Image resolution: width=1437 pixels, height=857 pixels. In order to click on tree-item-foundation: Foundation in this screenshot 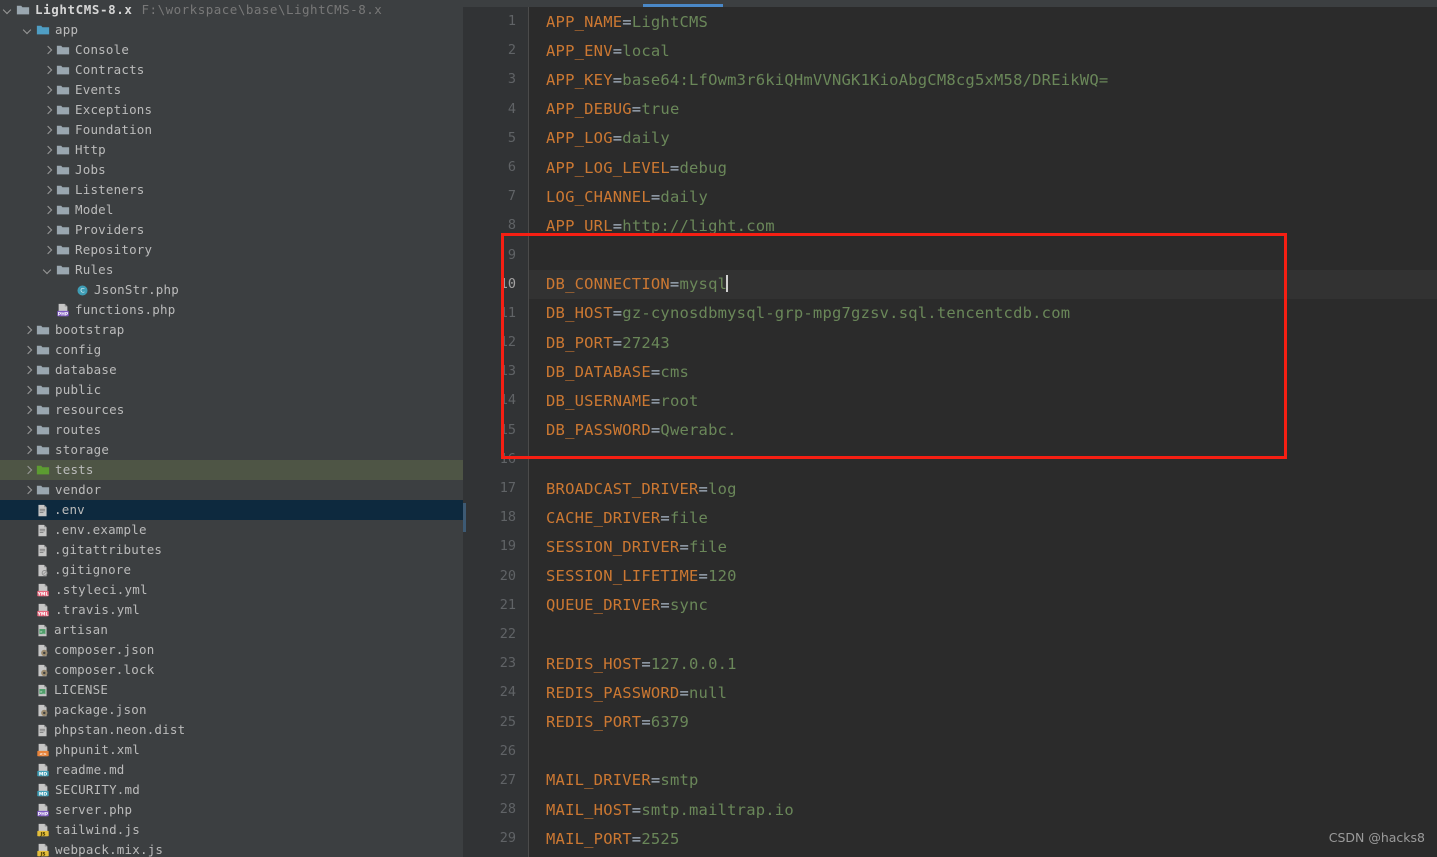, I will do `click(231, 130)`.